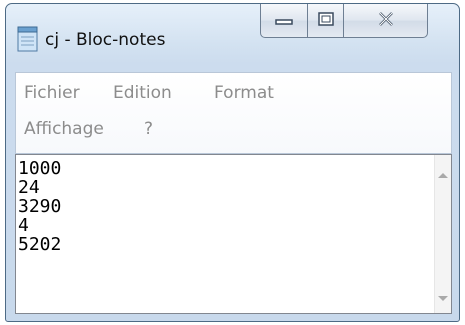 The width and height of the screenshot is (465, 325). What do you see at coordinates (443, 298) in the screenshot?
I see `scroll-down-arrow-icon` at bounding box center [443, 298].